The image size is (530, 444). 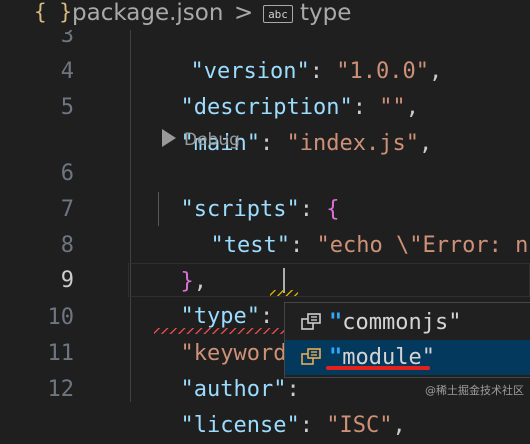 What do you see at coordinates (220, 331) in the screenshot?
I see `error-squiggle` at bounding box center [220, 331].